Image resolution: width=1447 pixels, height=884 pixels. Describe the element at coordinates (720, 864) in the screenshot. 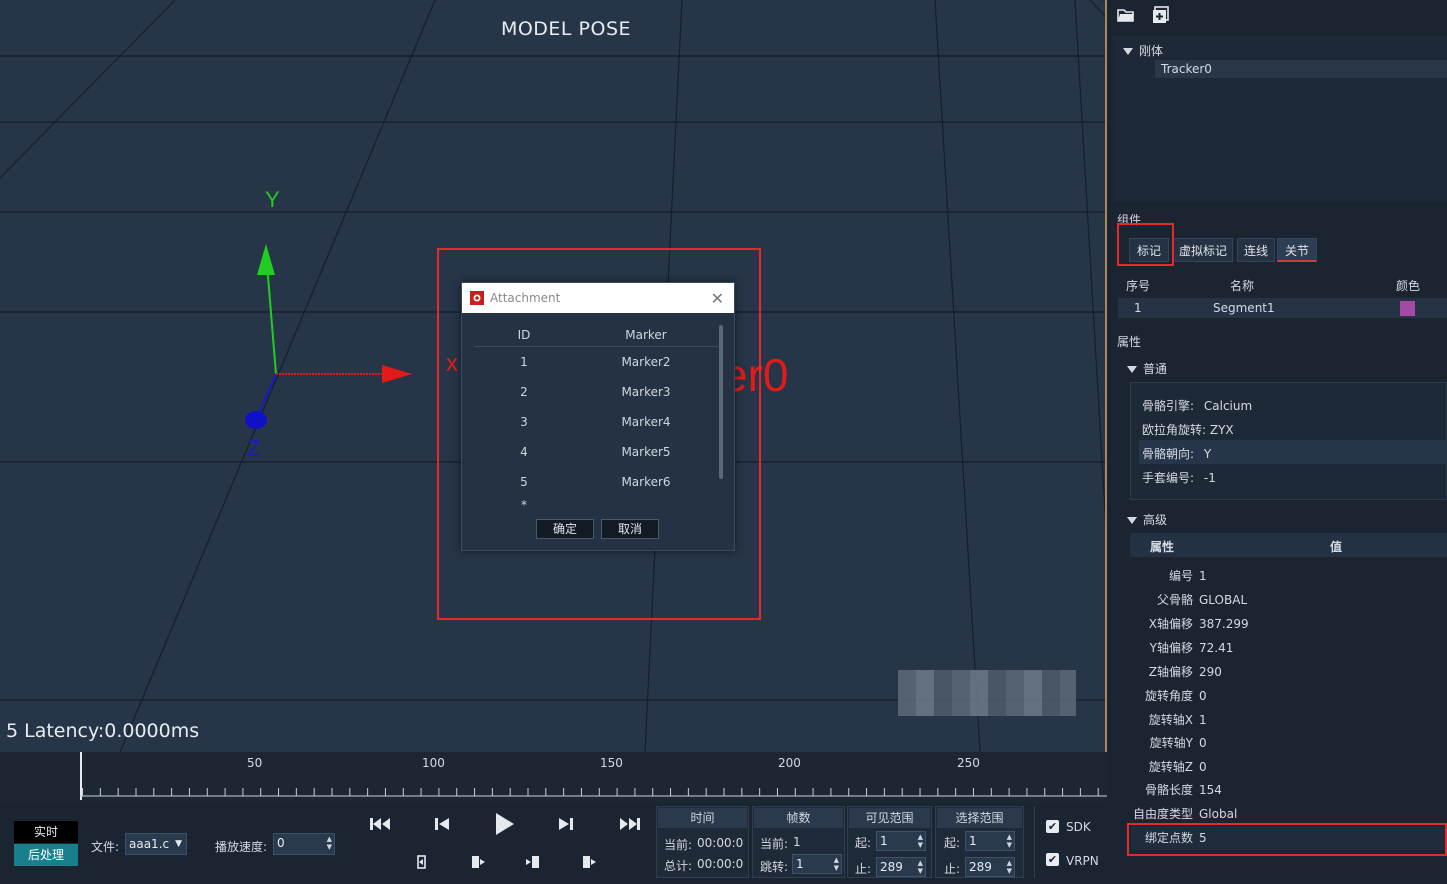

I see `time-total-value: 00:00:0‹` at that location.